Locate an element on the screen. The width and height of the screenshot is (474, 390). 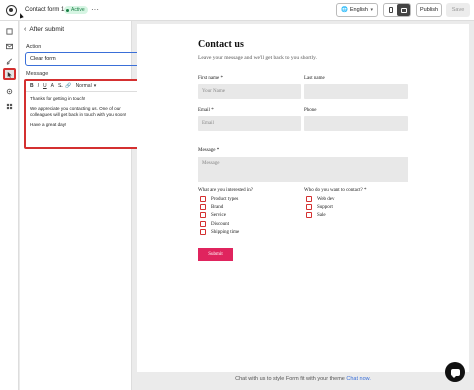
desktop-icon is located at coordinates (403, 10).